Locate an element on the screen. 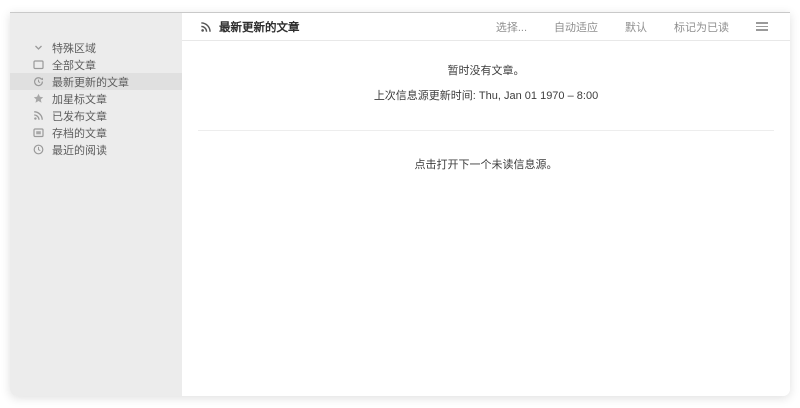  hamburger-menu-icon is located at coordinates (762, 26).